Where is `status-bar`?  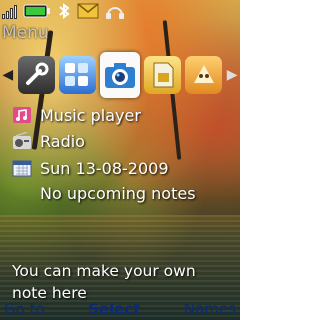 status-bar is located at coordinates (120, 11).